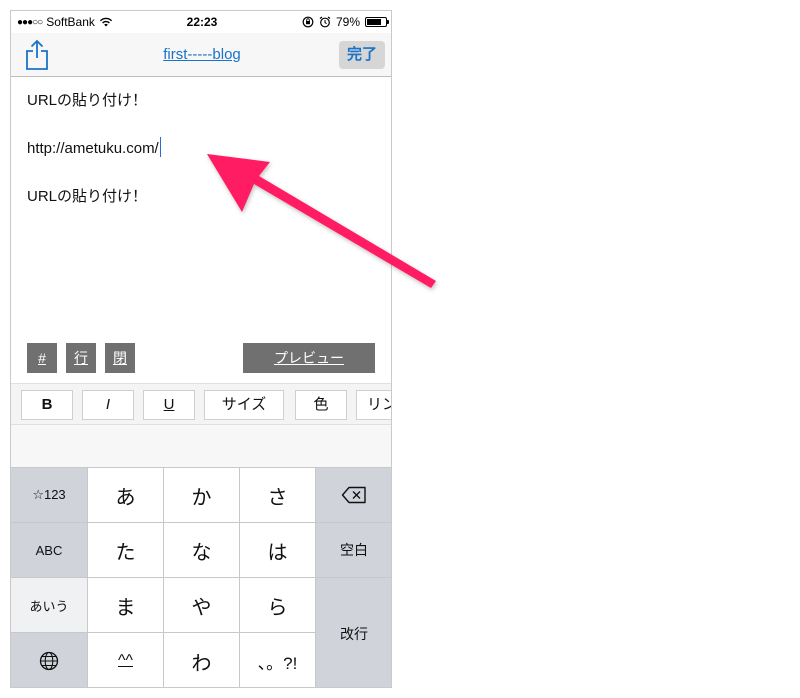 This screenshot has height=698, width=800. I want to click on text-caret, so click(160, 147).